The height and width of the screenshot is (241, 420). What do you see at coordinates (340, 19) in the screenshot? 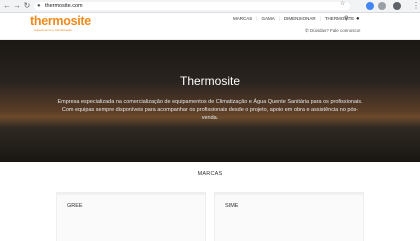
I see `nav-item-thermosite: THERMOSITE` at bounding box center [340, 19].